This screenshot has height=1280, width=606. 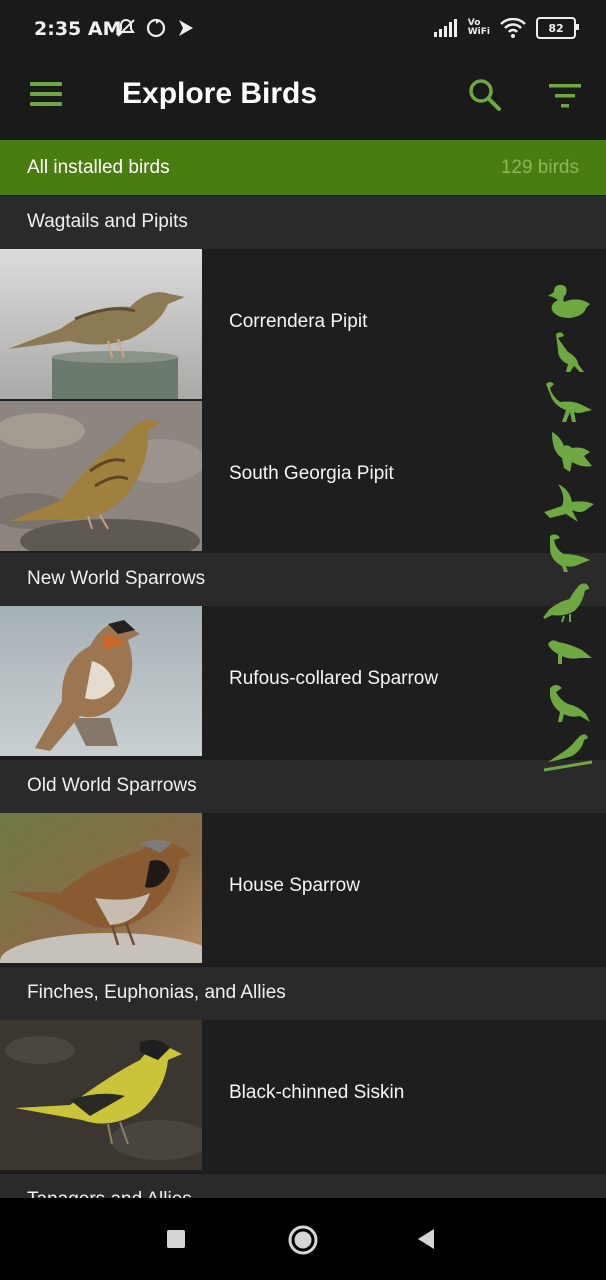 I want to click on swallow-flying-icon, so click(x=568, y=502).